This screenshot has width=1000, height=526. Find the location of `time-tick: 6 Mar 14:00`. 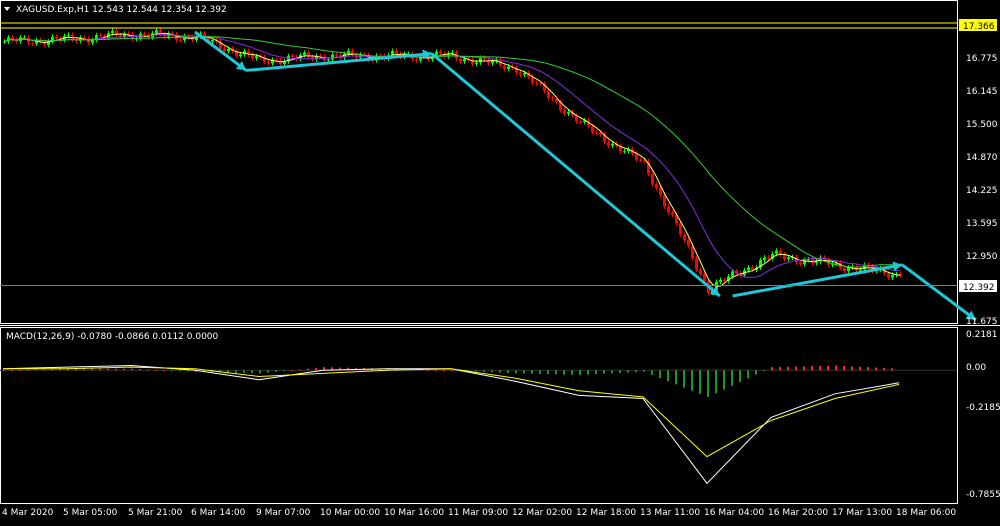

time-tick: 6 Mar 14:00 is located at coordinates (218, 513).